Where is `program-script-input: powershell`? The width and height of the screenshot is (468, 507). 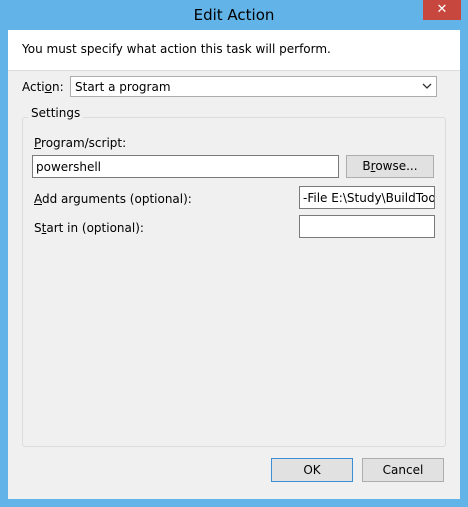
program-script-input: powershell is located at coordinates (185, 166).